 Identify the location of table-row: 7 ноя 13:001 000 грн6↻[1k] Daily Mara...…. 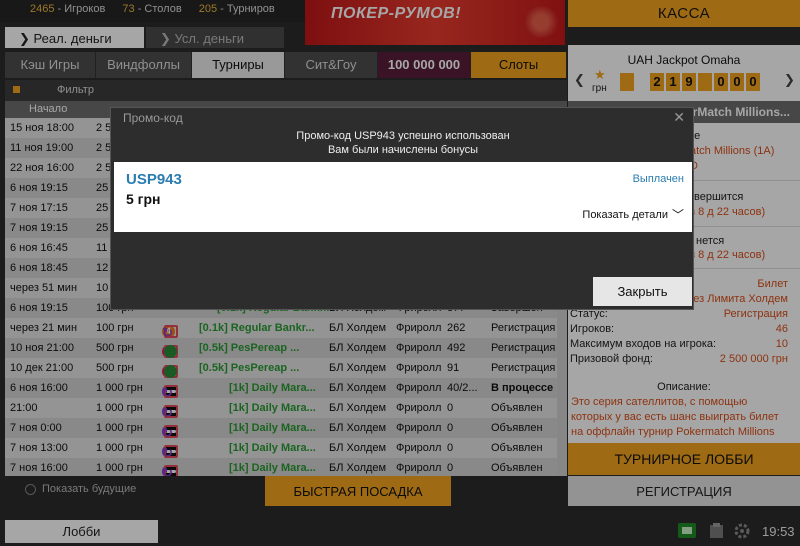
(281, 449).